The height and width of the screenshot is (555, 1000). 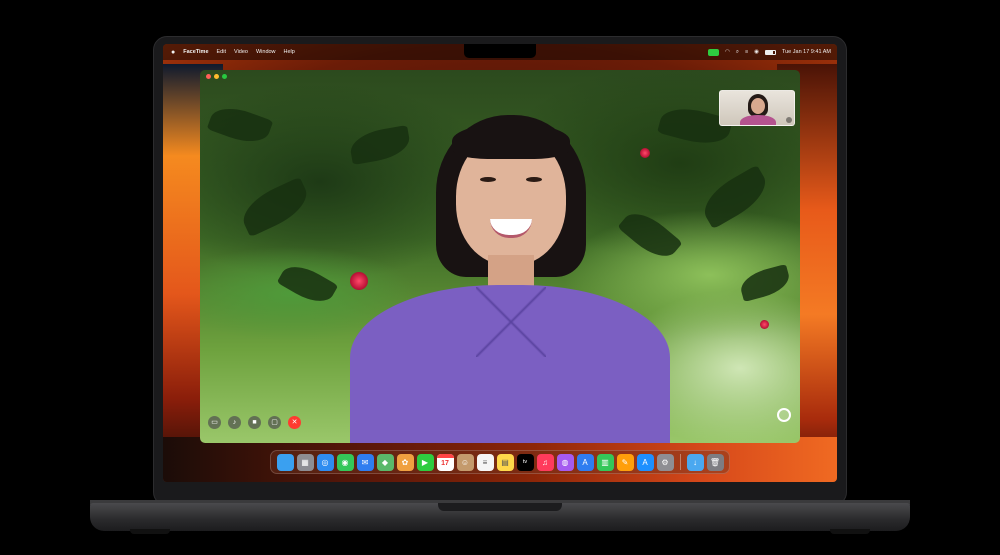 I want to click on dock-contacts-icon: ☺, so click(x=465, y=462).